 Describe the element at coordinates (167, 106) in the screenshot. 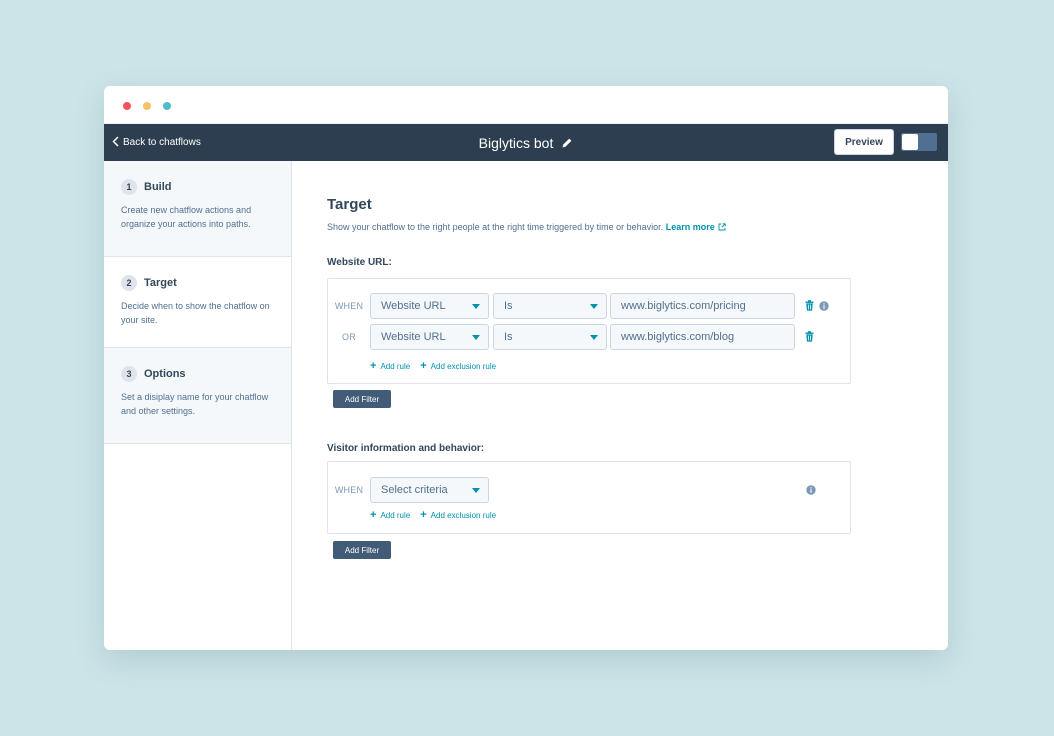

I see `maximize-window-dot` at that location.